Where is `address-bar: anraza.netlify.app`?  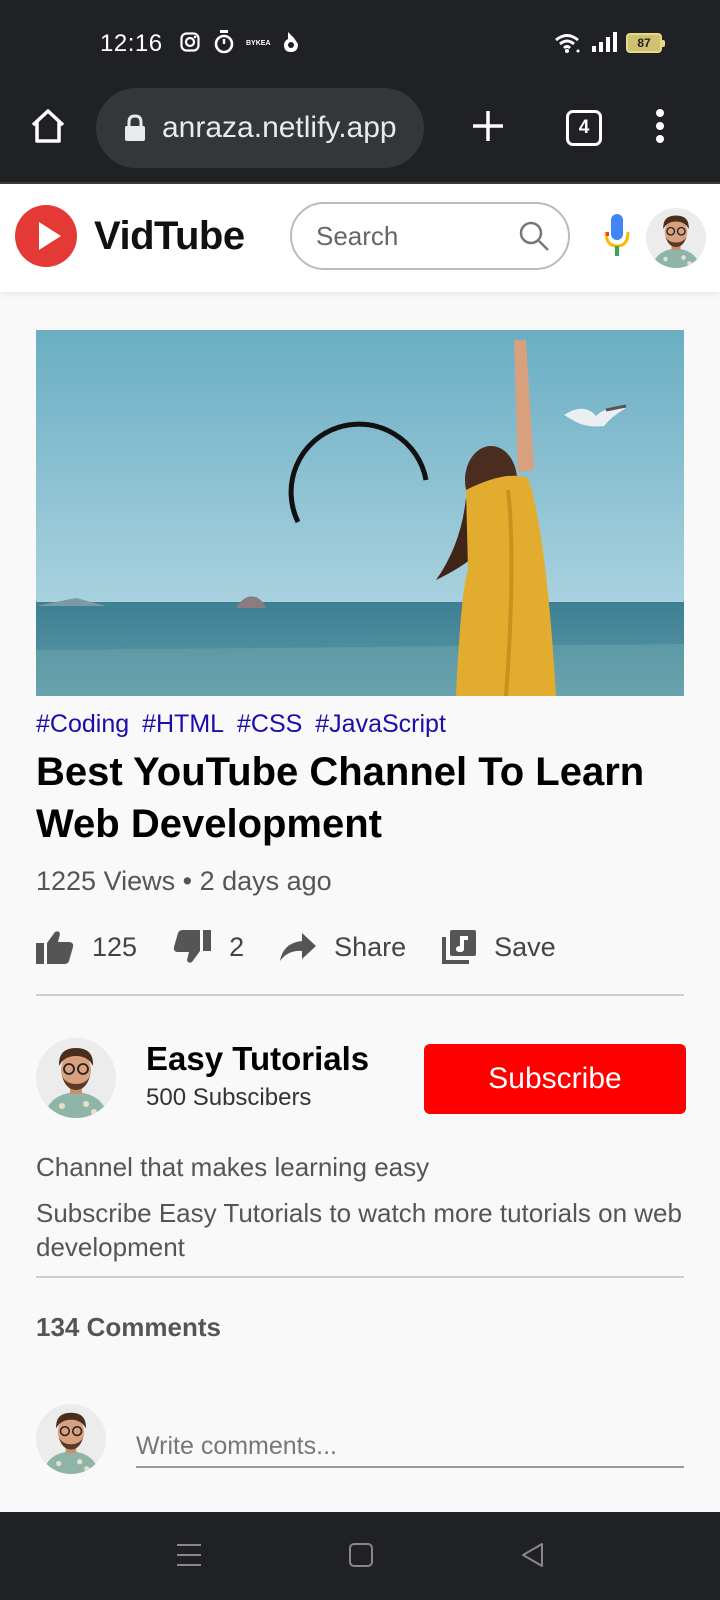
address-bar: anraza.netlify.app is located at coordinates (260, 128).